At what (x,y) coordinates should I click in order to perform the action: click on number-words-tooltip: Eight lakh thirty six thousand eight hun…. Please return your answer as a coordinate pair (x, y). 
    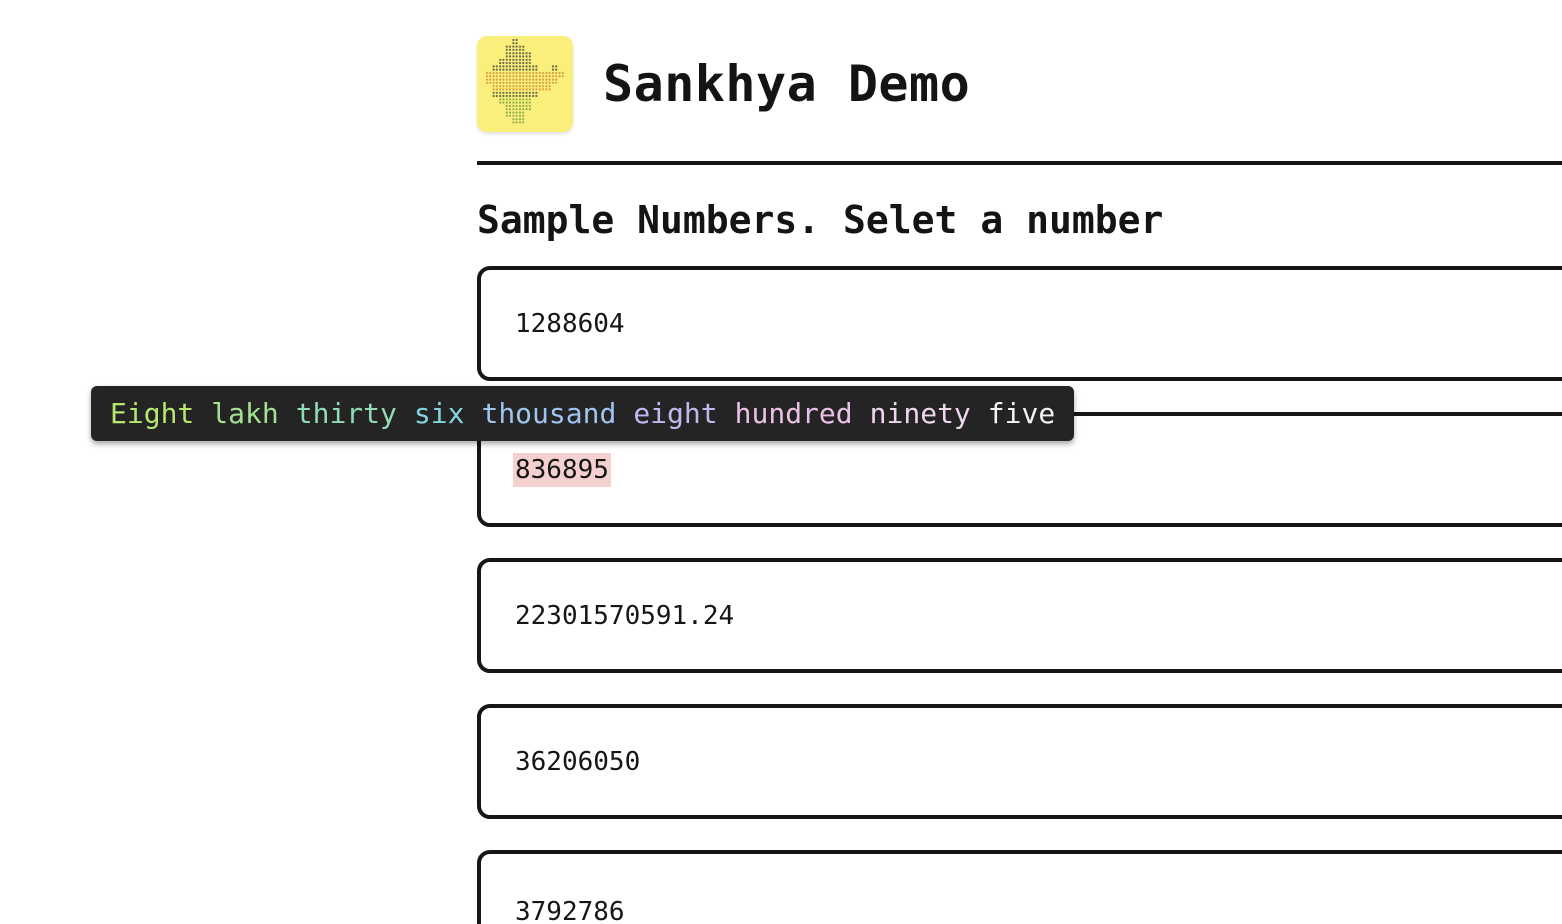
    Looking at the image, I should click on (583, 413).